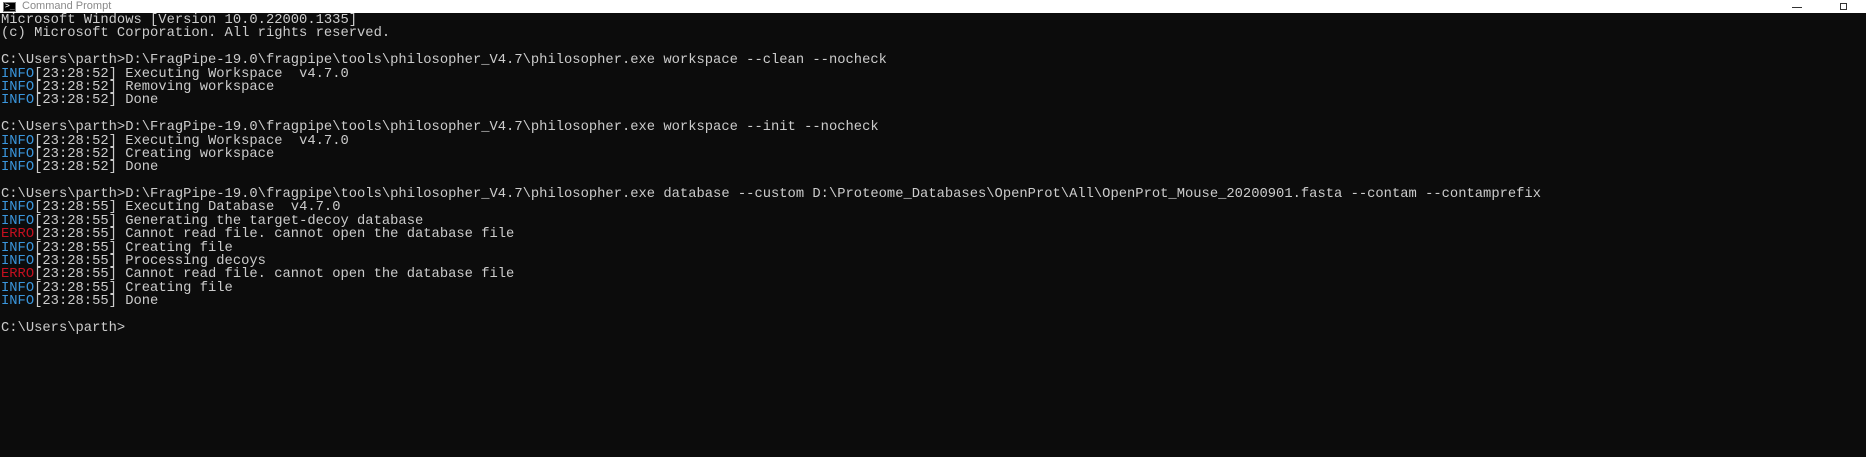  What do you see at coordinates (933, 155) in the screenshot?
I see `log-line: INFO[23:28:52] Creating workspace` at bounding box center [933, 155].